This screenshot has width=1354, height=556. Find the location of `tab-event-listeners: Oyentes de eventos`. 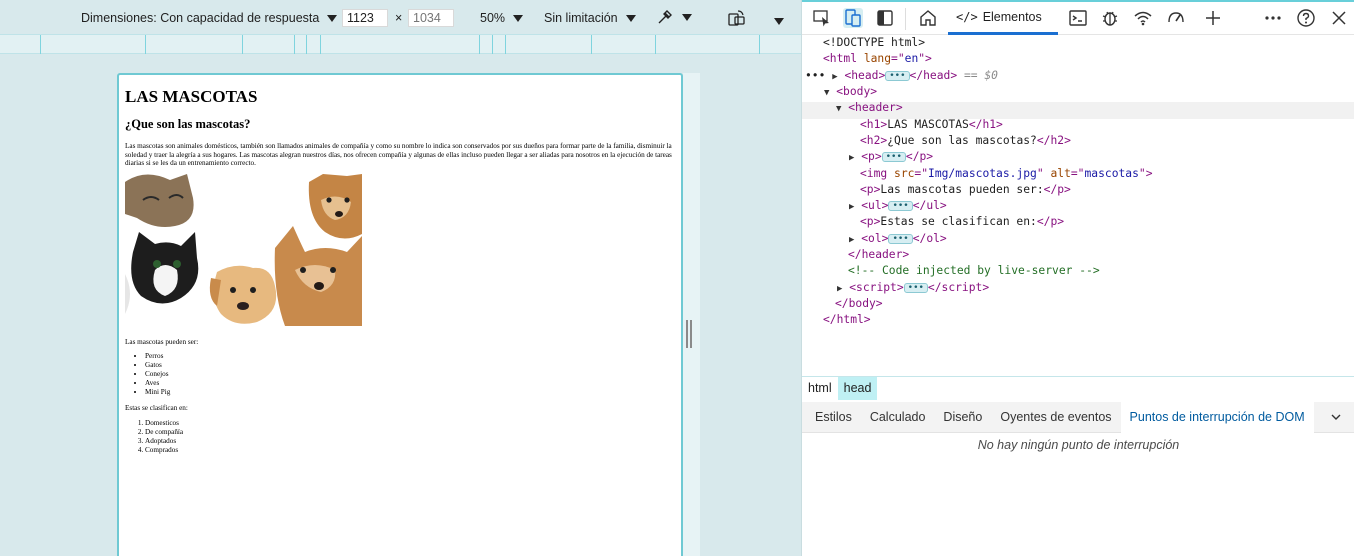

tab-event-listeners: Oyentes de eventos is located at coordinates (1055, 417).